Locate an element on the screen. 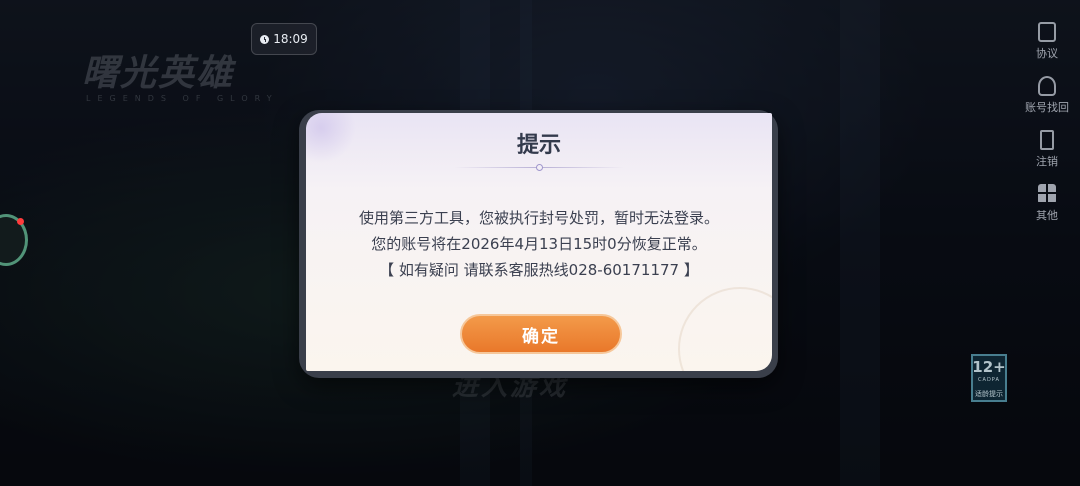 The width and height of the screenshot is (1080, 486). dialog-title: 提示 is located at coordinates (538, 145).